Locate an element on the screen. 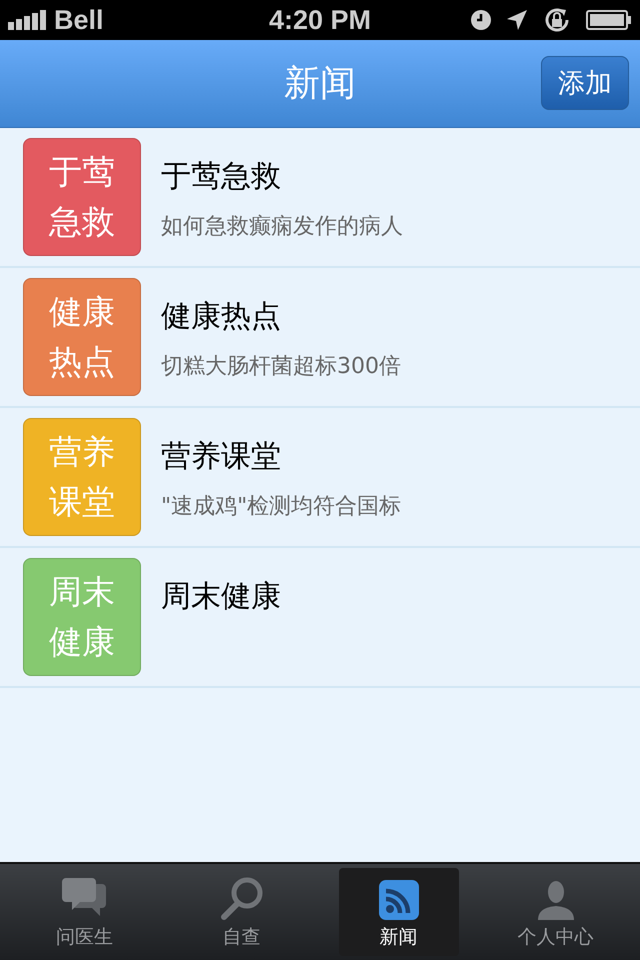 The width and height of the screenshot is (640, 960). category-tile: 营养课堂 is located at coordinates (82, 477).